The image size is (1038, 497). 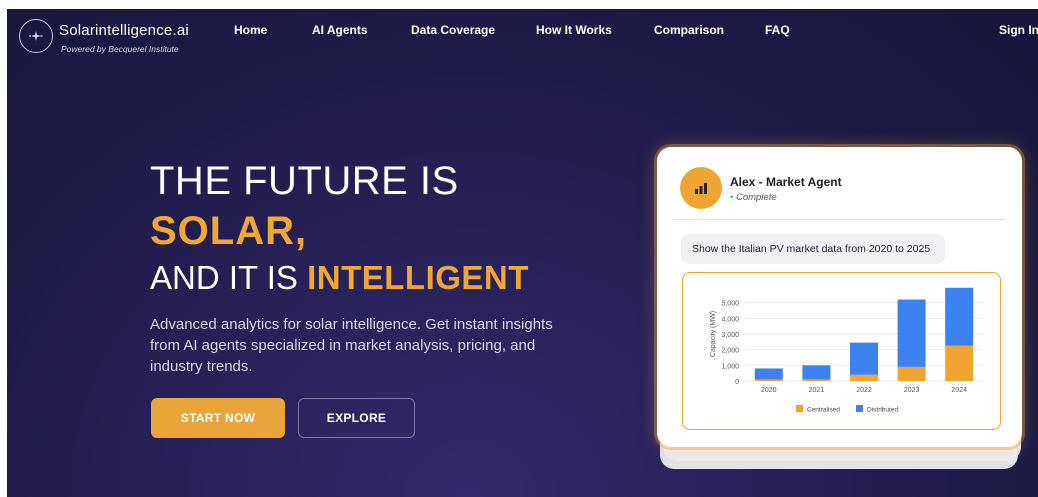 What do you see at coordinates (730, 351) in the screenshot?
I see `y-tick-label: 2,000` at bounding box center [730, 351].